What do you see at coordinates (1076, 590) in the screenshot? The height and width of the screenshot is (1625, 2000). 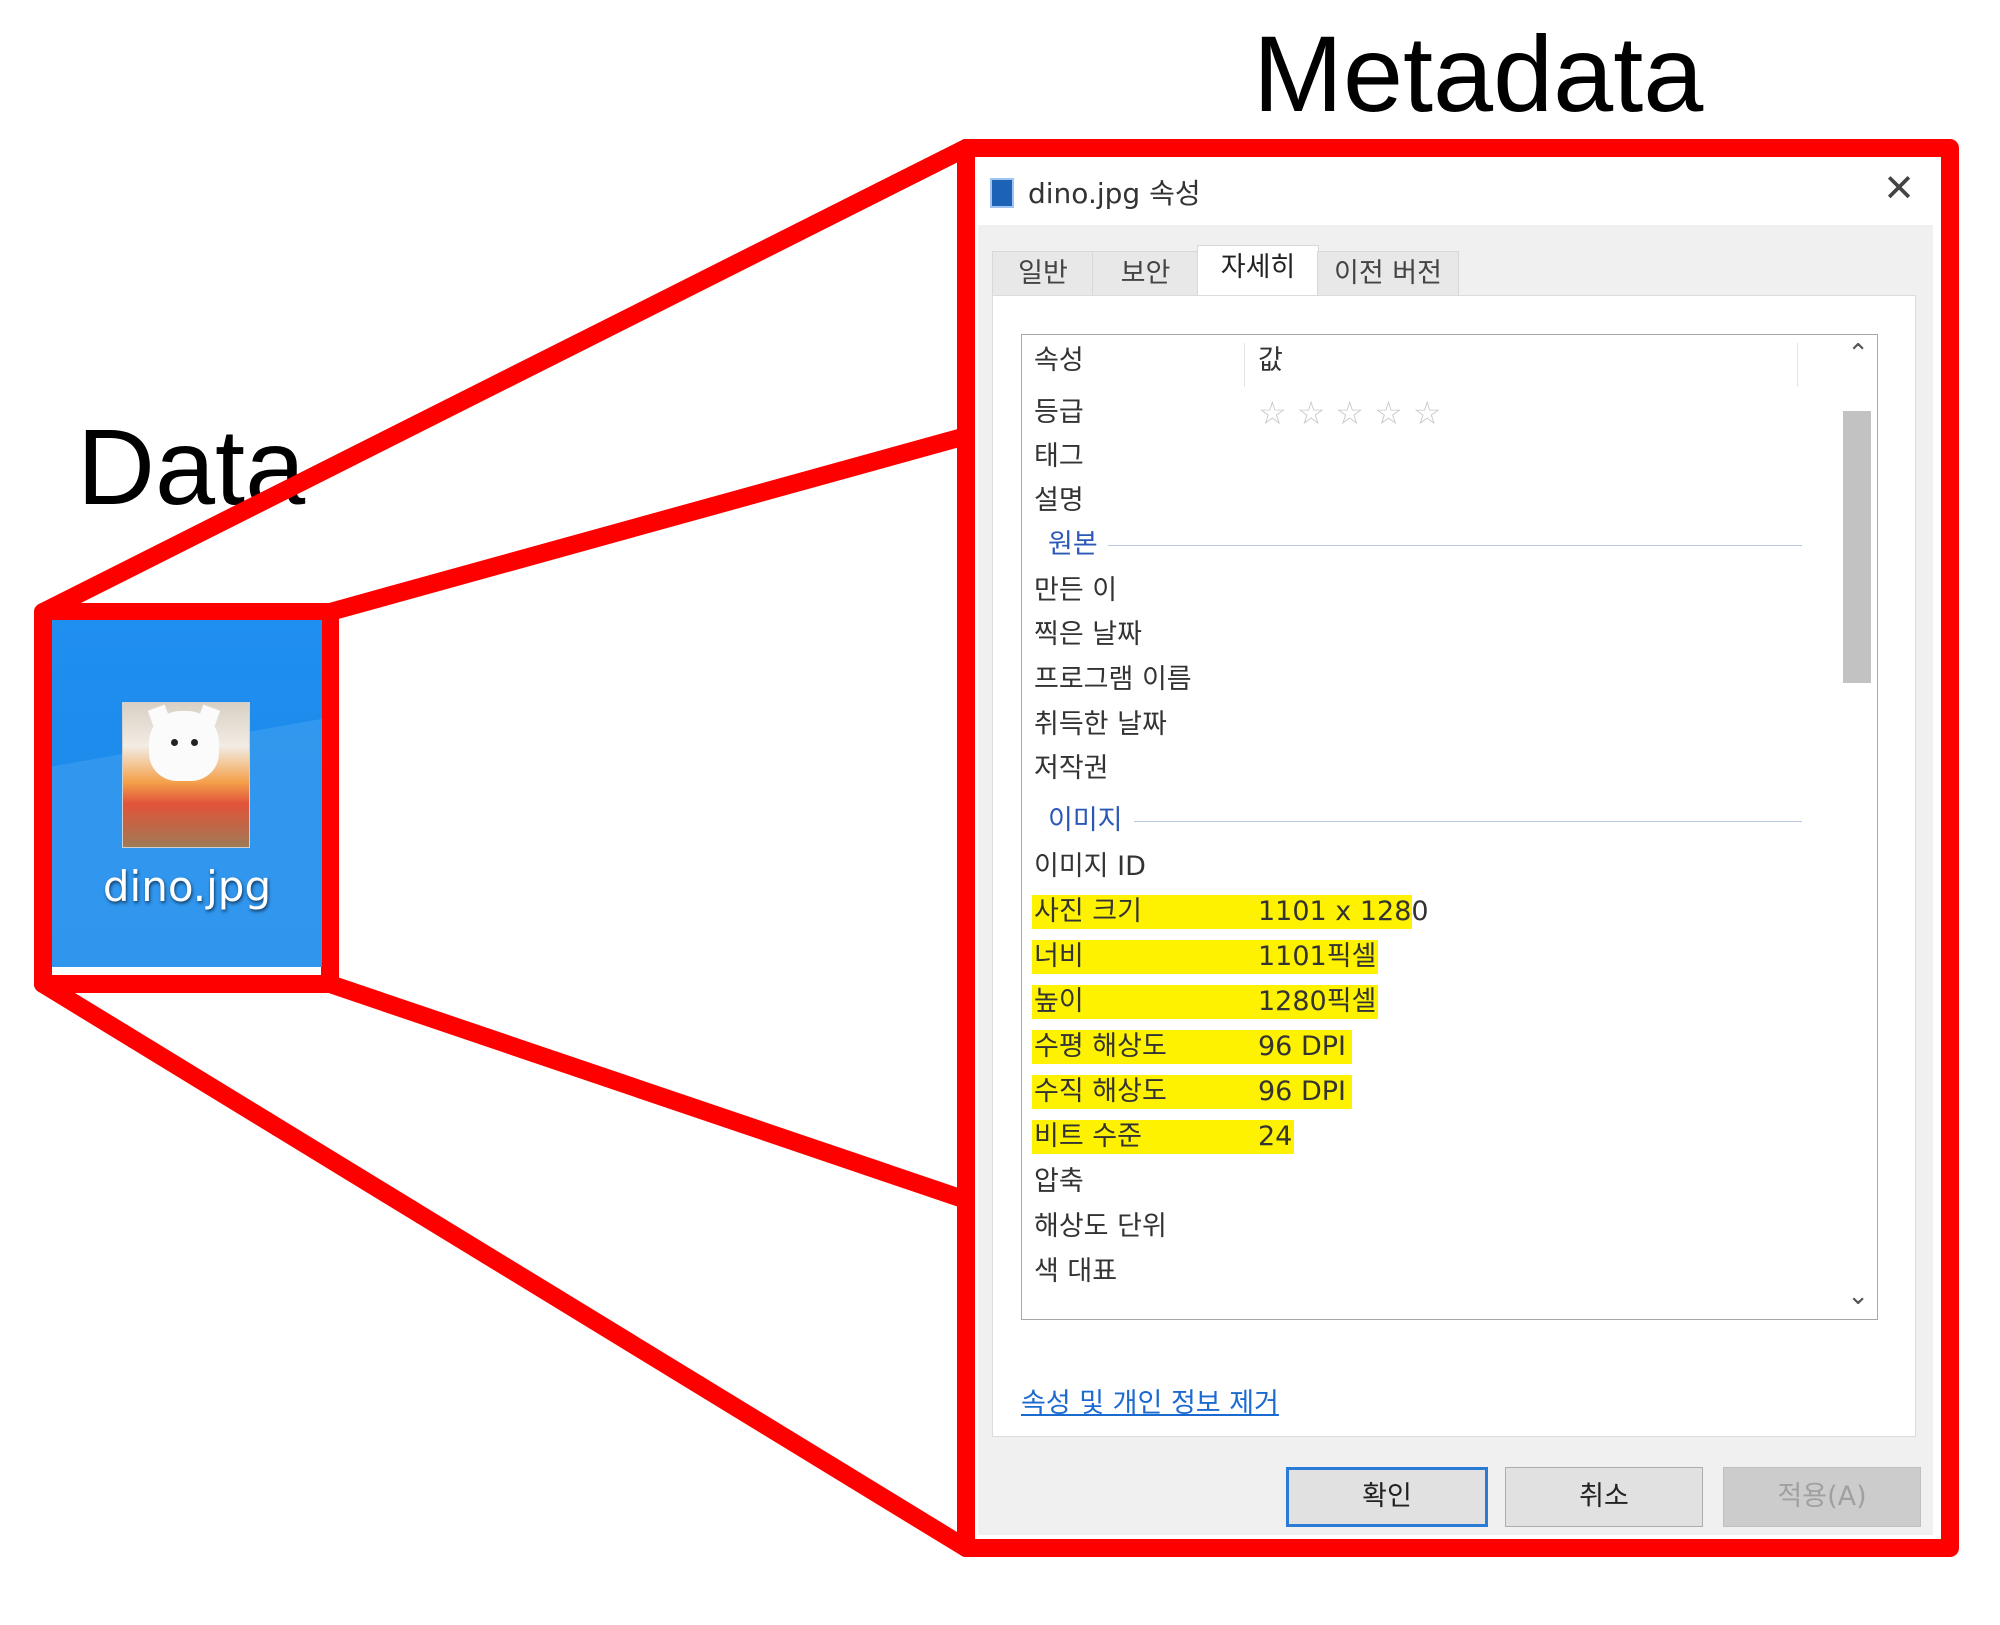 I see `property-key: 만든 이` at bounding box center [1076, 590].